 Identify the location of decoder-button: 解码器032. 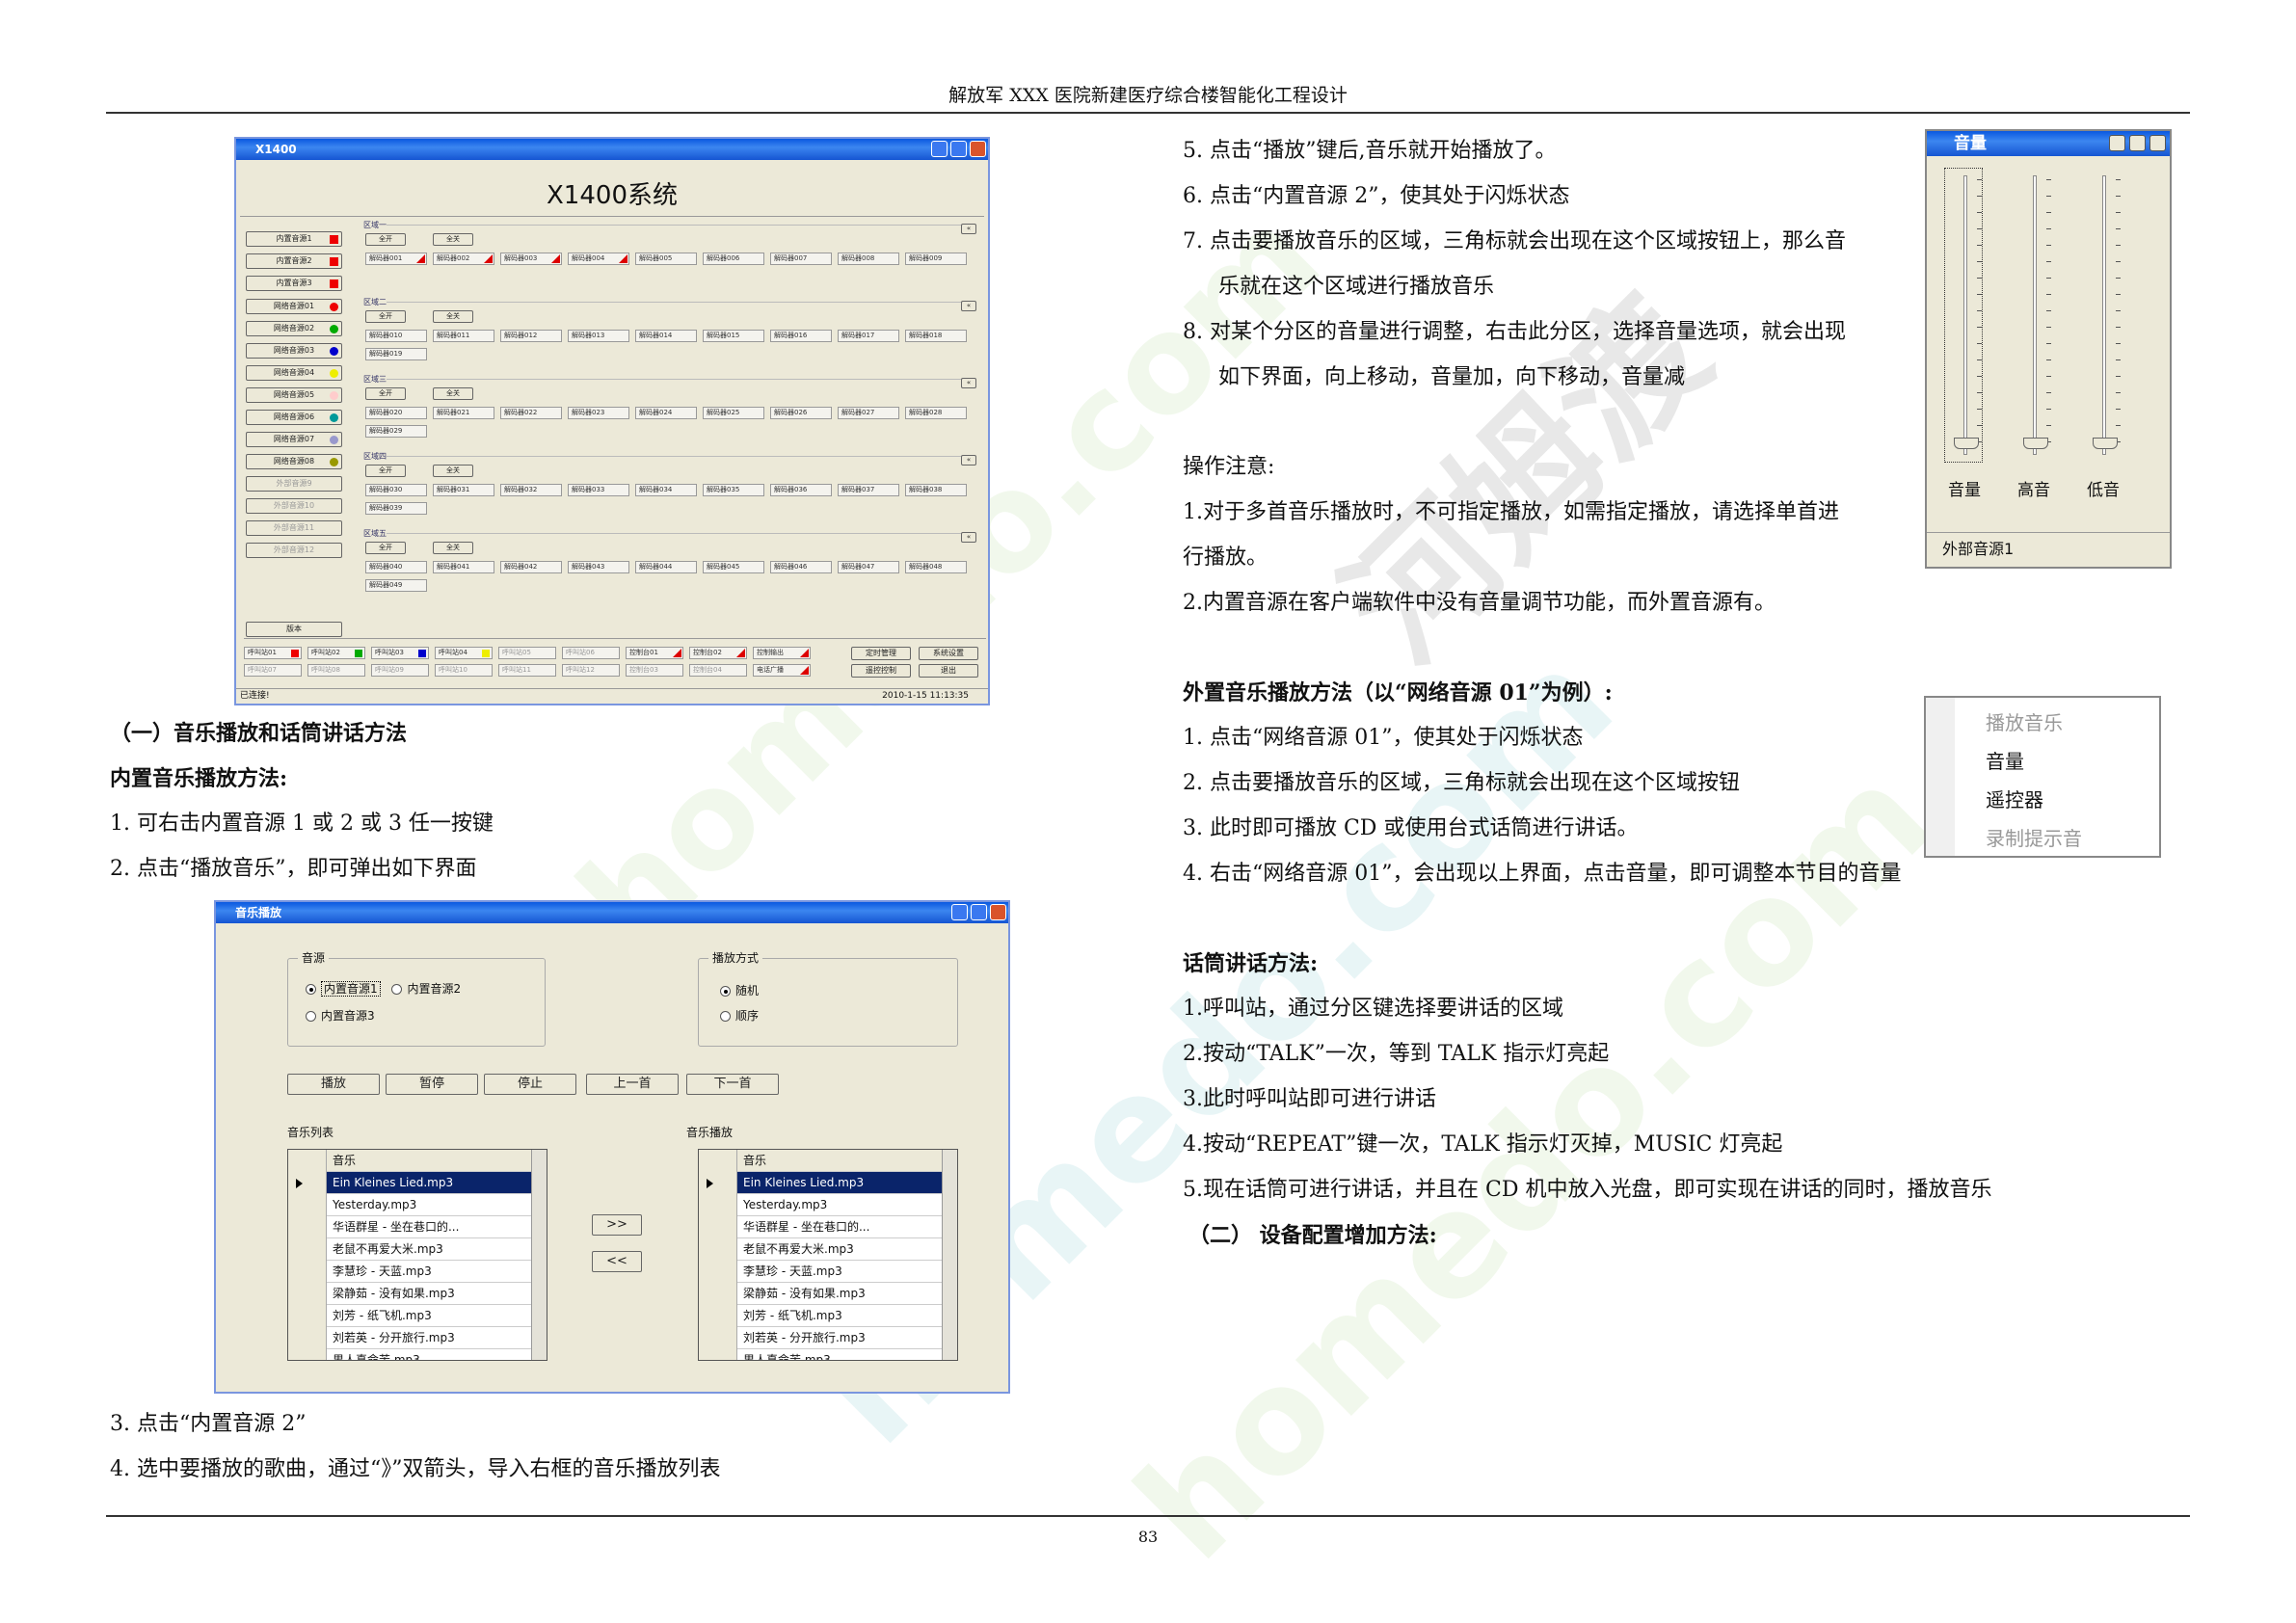
(531, 490).